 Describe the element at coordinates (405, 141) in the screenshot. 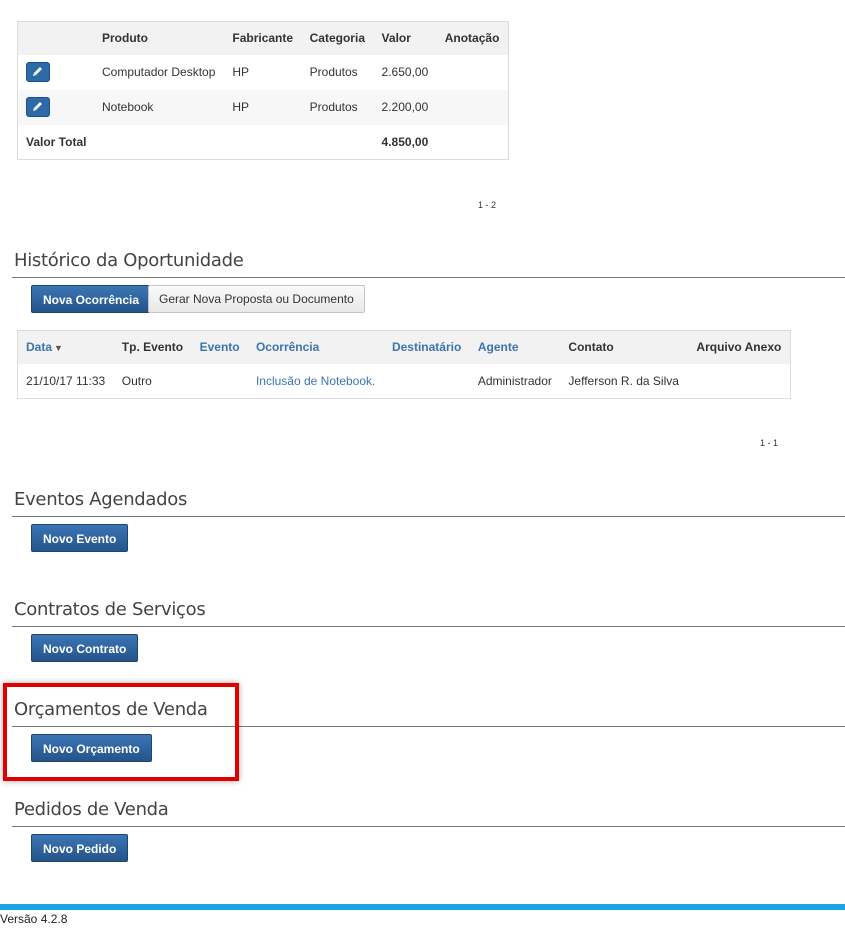

I see `total-value: 4.850,00` at that location.